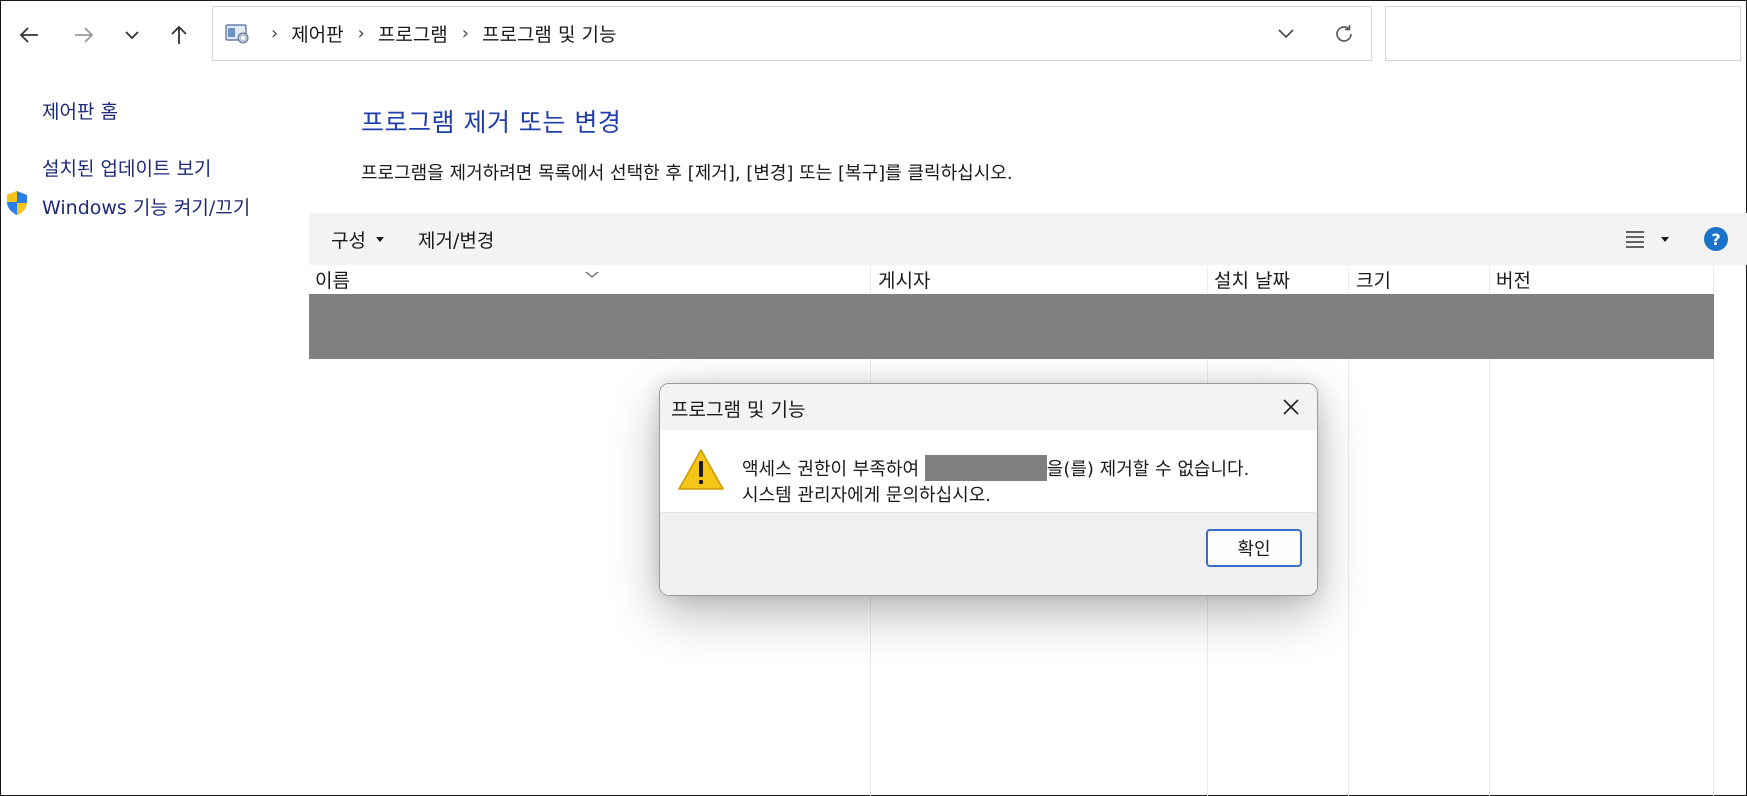 Image resolution: width=1747 pixels, height=796 pixels. What do you see at coordinates (348, 240) in the screenshot?
I see `organize-label: 구성` at bounding box center [348, 240].